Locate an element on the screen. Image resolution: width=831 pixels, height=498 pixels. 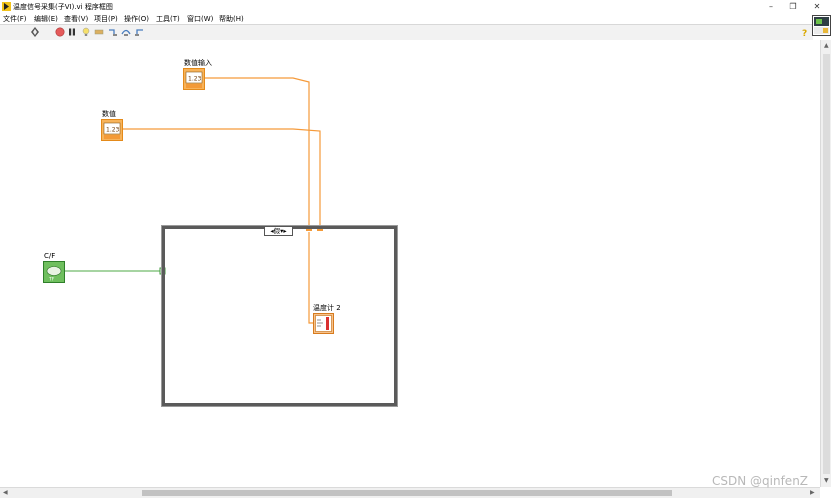
scroll-right-icon: ▶ is located at coordinates (812, 492).